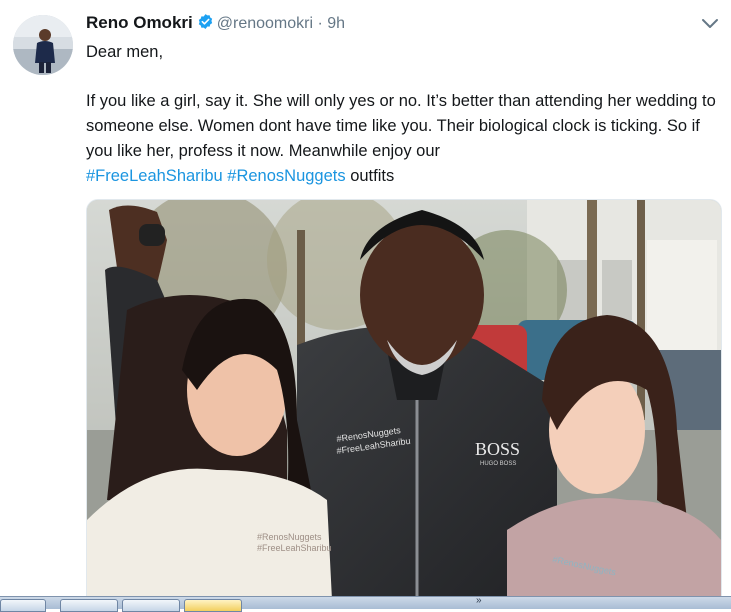  I want to click on taskbar-folder-icon, so click(213, 605).